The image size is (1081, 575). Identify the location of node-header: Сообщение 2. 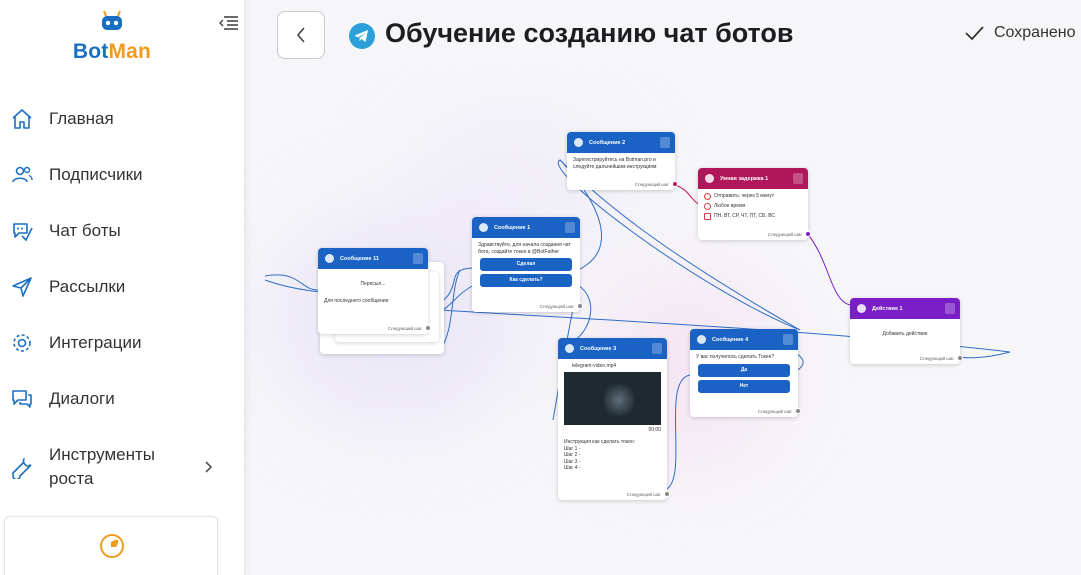
(621, 142).